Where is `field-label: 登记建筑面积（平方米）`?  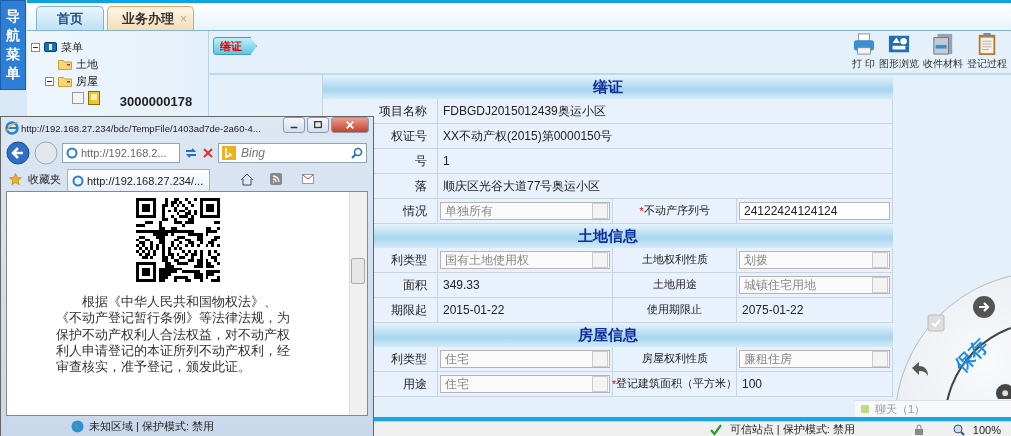
field-label: 登记建筑面积（平方米） is located at coordinates (677, 384).